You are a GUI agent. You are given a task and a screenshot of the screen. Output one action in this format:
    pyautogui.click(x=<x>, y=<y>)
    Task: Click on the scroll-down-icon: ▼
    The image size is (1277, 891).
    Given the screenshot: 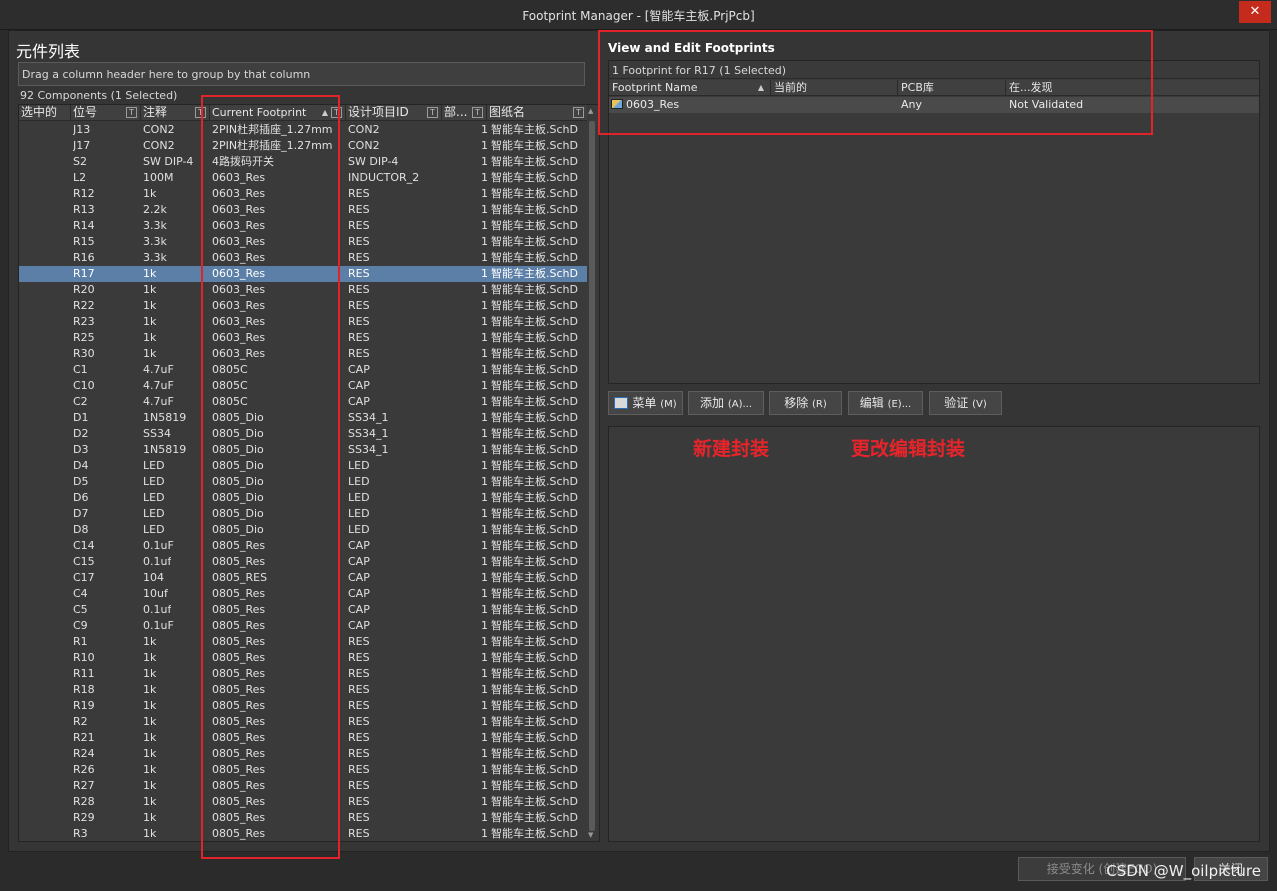 What is the action you would take?
    pyautogui.click(x=590, y=835)
    